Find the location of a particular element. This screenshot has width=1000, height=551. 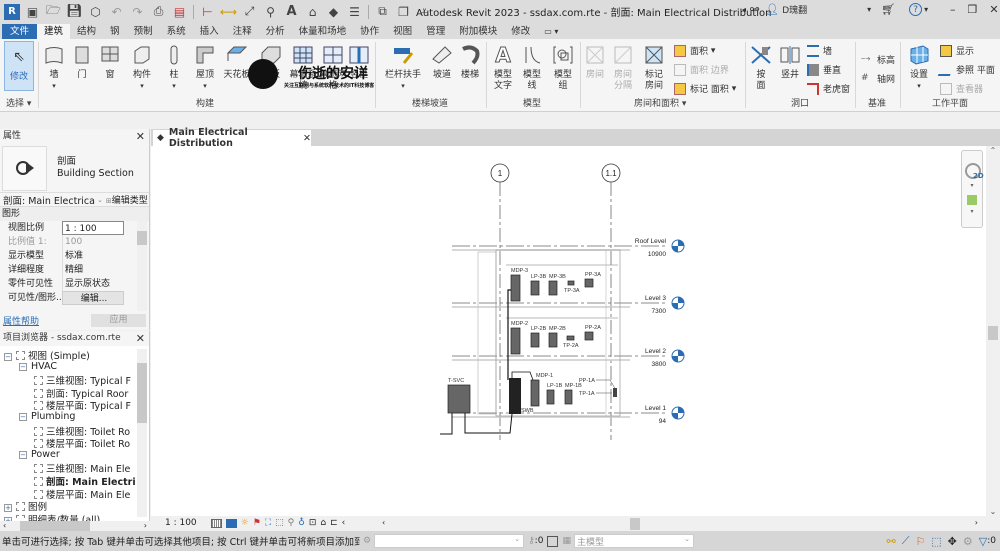

wheel-dropdown-icon: ▾ is located at coordinates (972, 185).